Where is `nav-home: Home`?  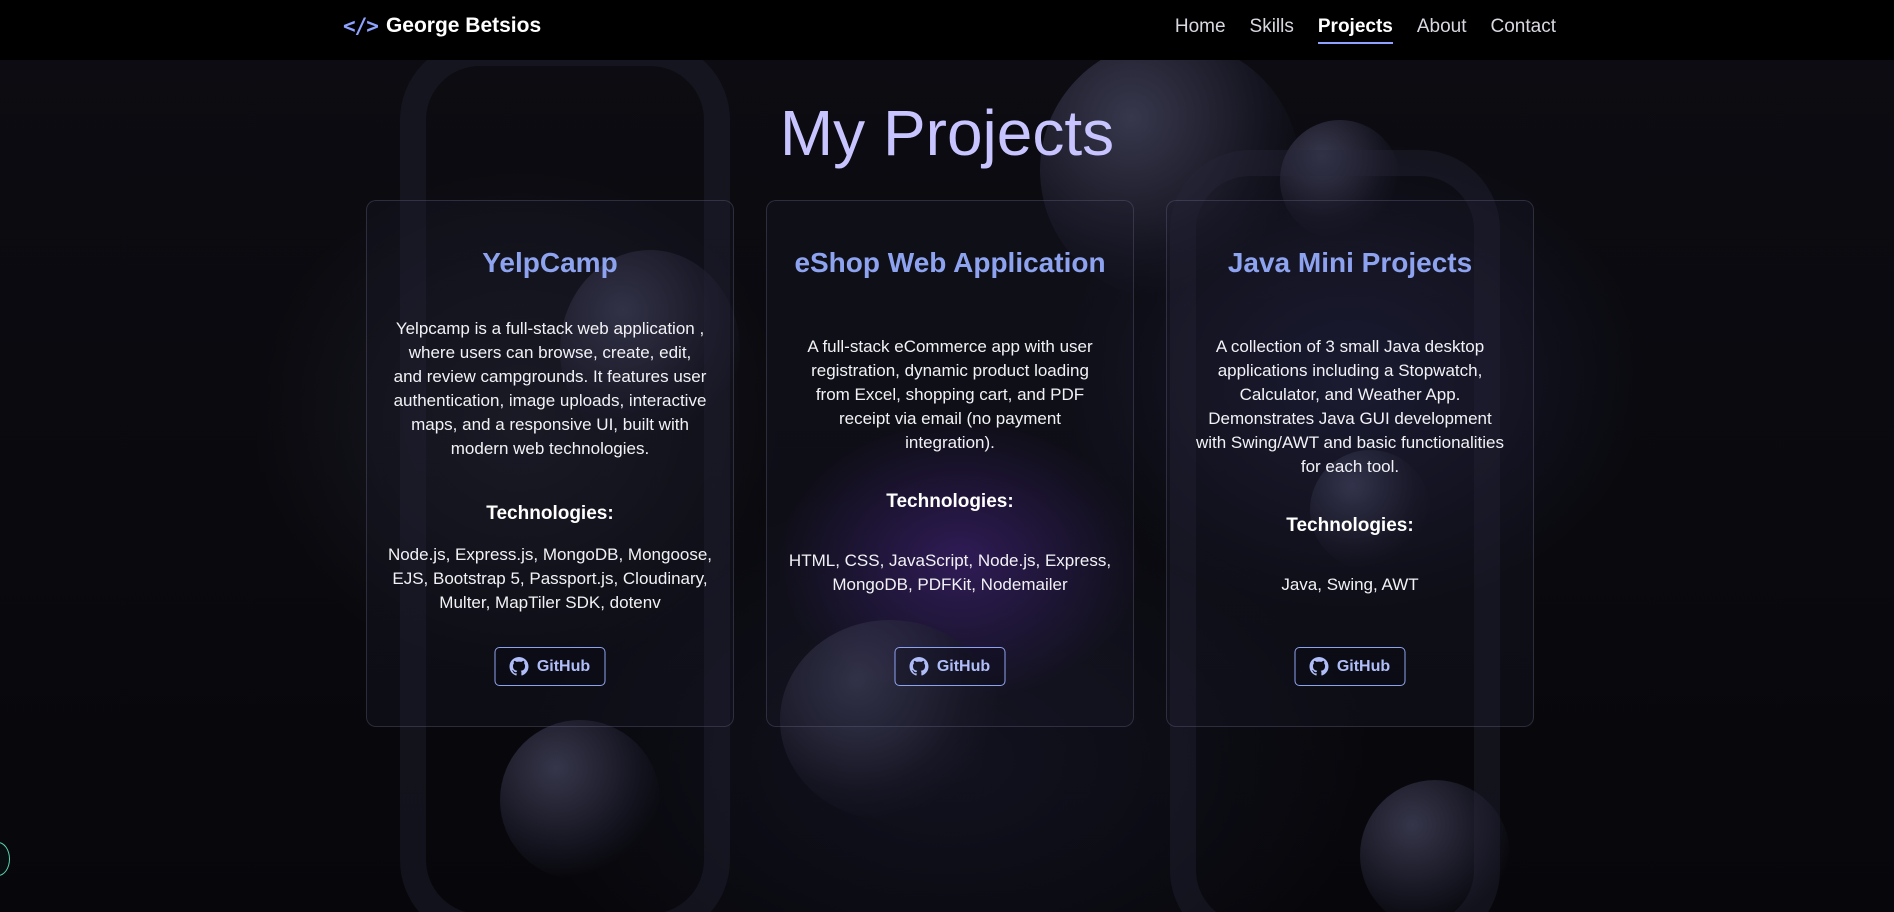
nav-home: Home is located at coordinates (1200, 30).